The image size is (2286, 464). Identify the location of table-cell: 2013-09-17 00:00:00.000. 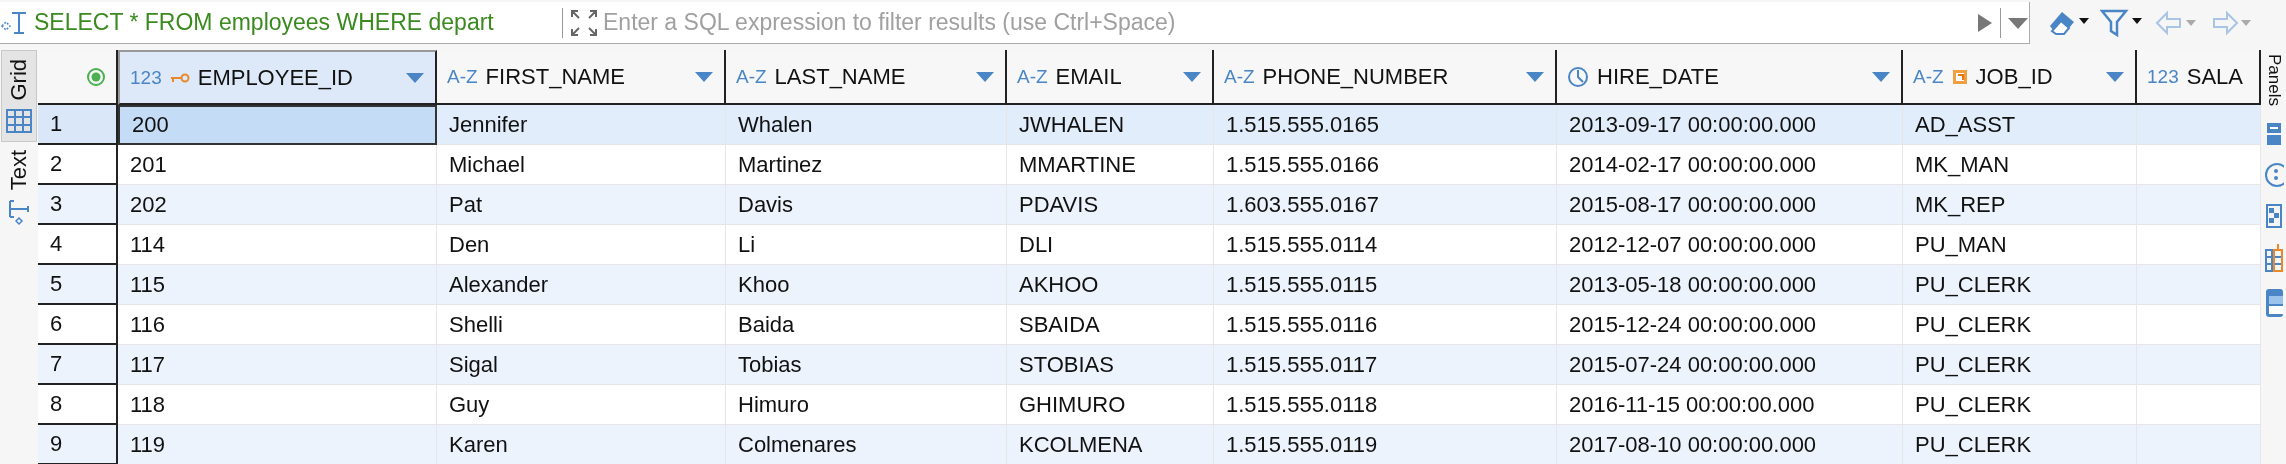
(1730, 125).